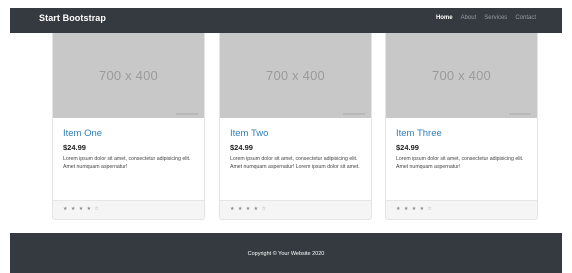 The image size is (572, 273). What do you see at coordinates (295, 133) in the screenshot?
I see `product-title-link: Item Two` at bounding box center [295, 133].